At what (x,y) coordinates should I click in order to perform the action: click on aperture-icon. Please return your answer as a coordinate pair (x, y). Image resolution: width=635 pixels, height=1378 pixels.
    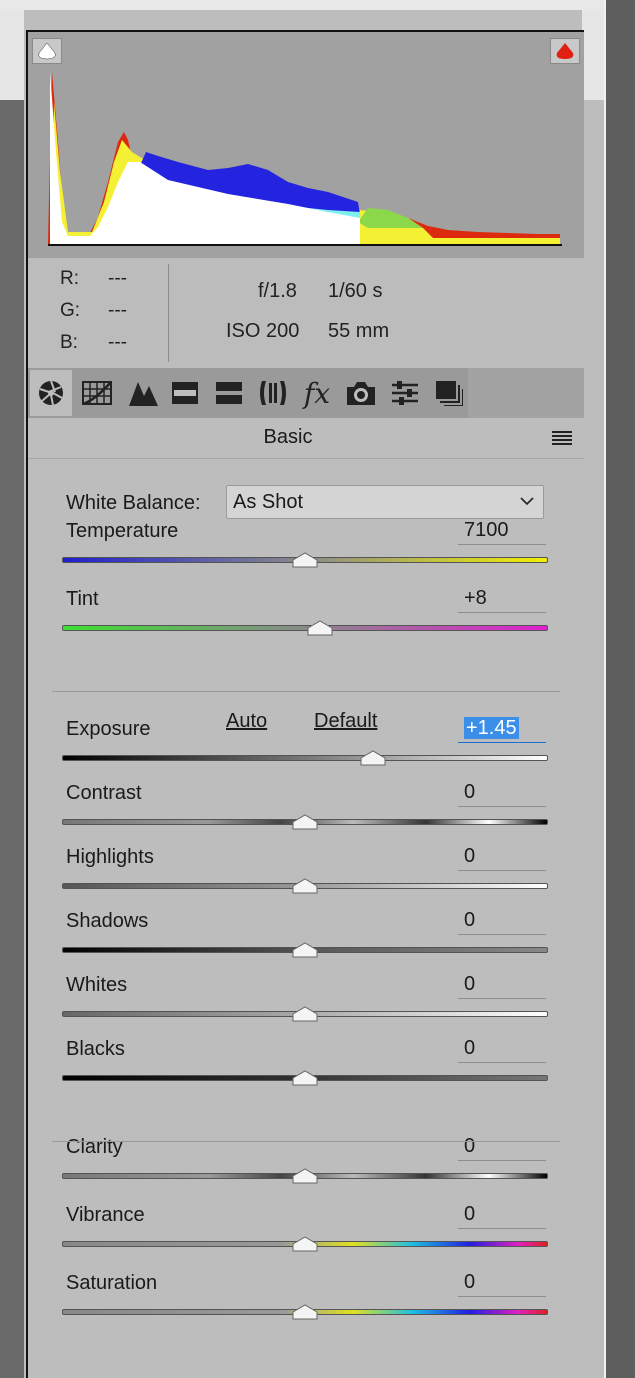
    Looking at the image, I should click on (51, 393).